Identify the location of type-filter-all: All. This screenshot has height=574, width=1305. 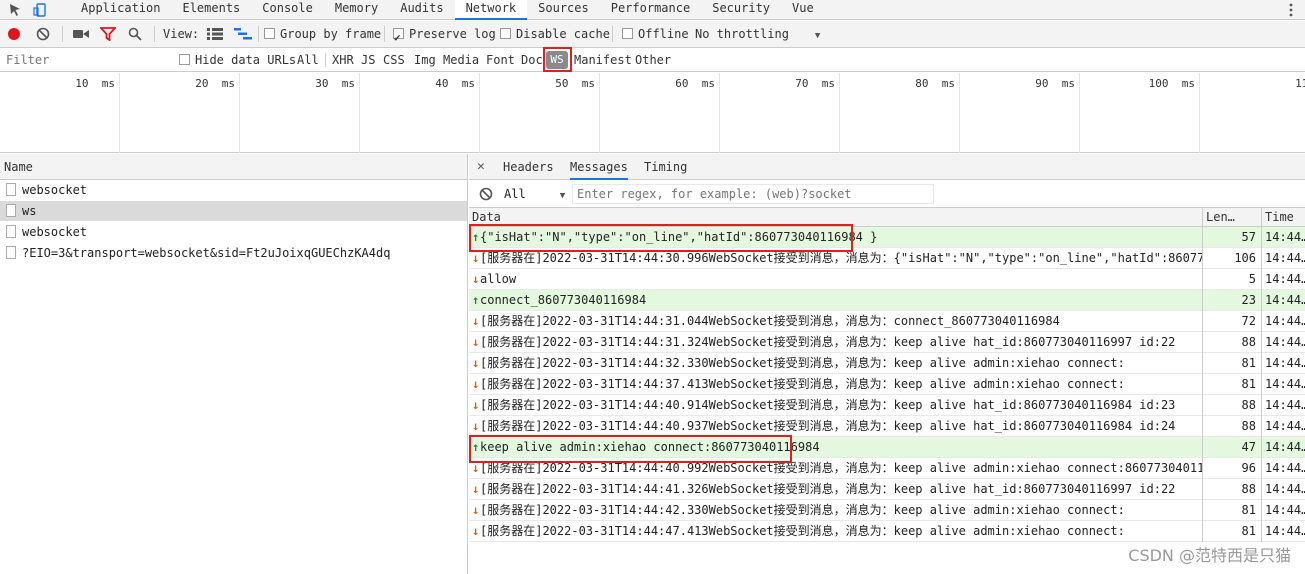
(308, 60).